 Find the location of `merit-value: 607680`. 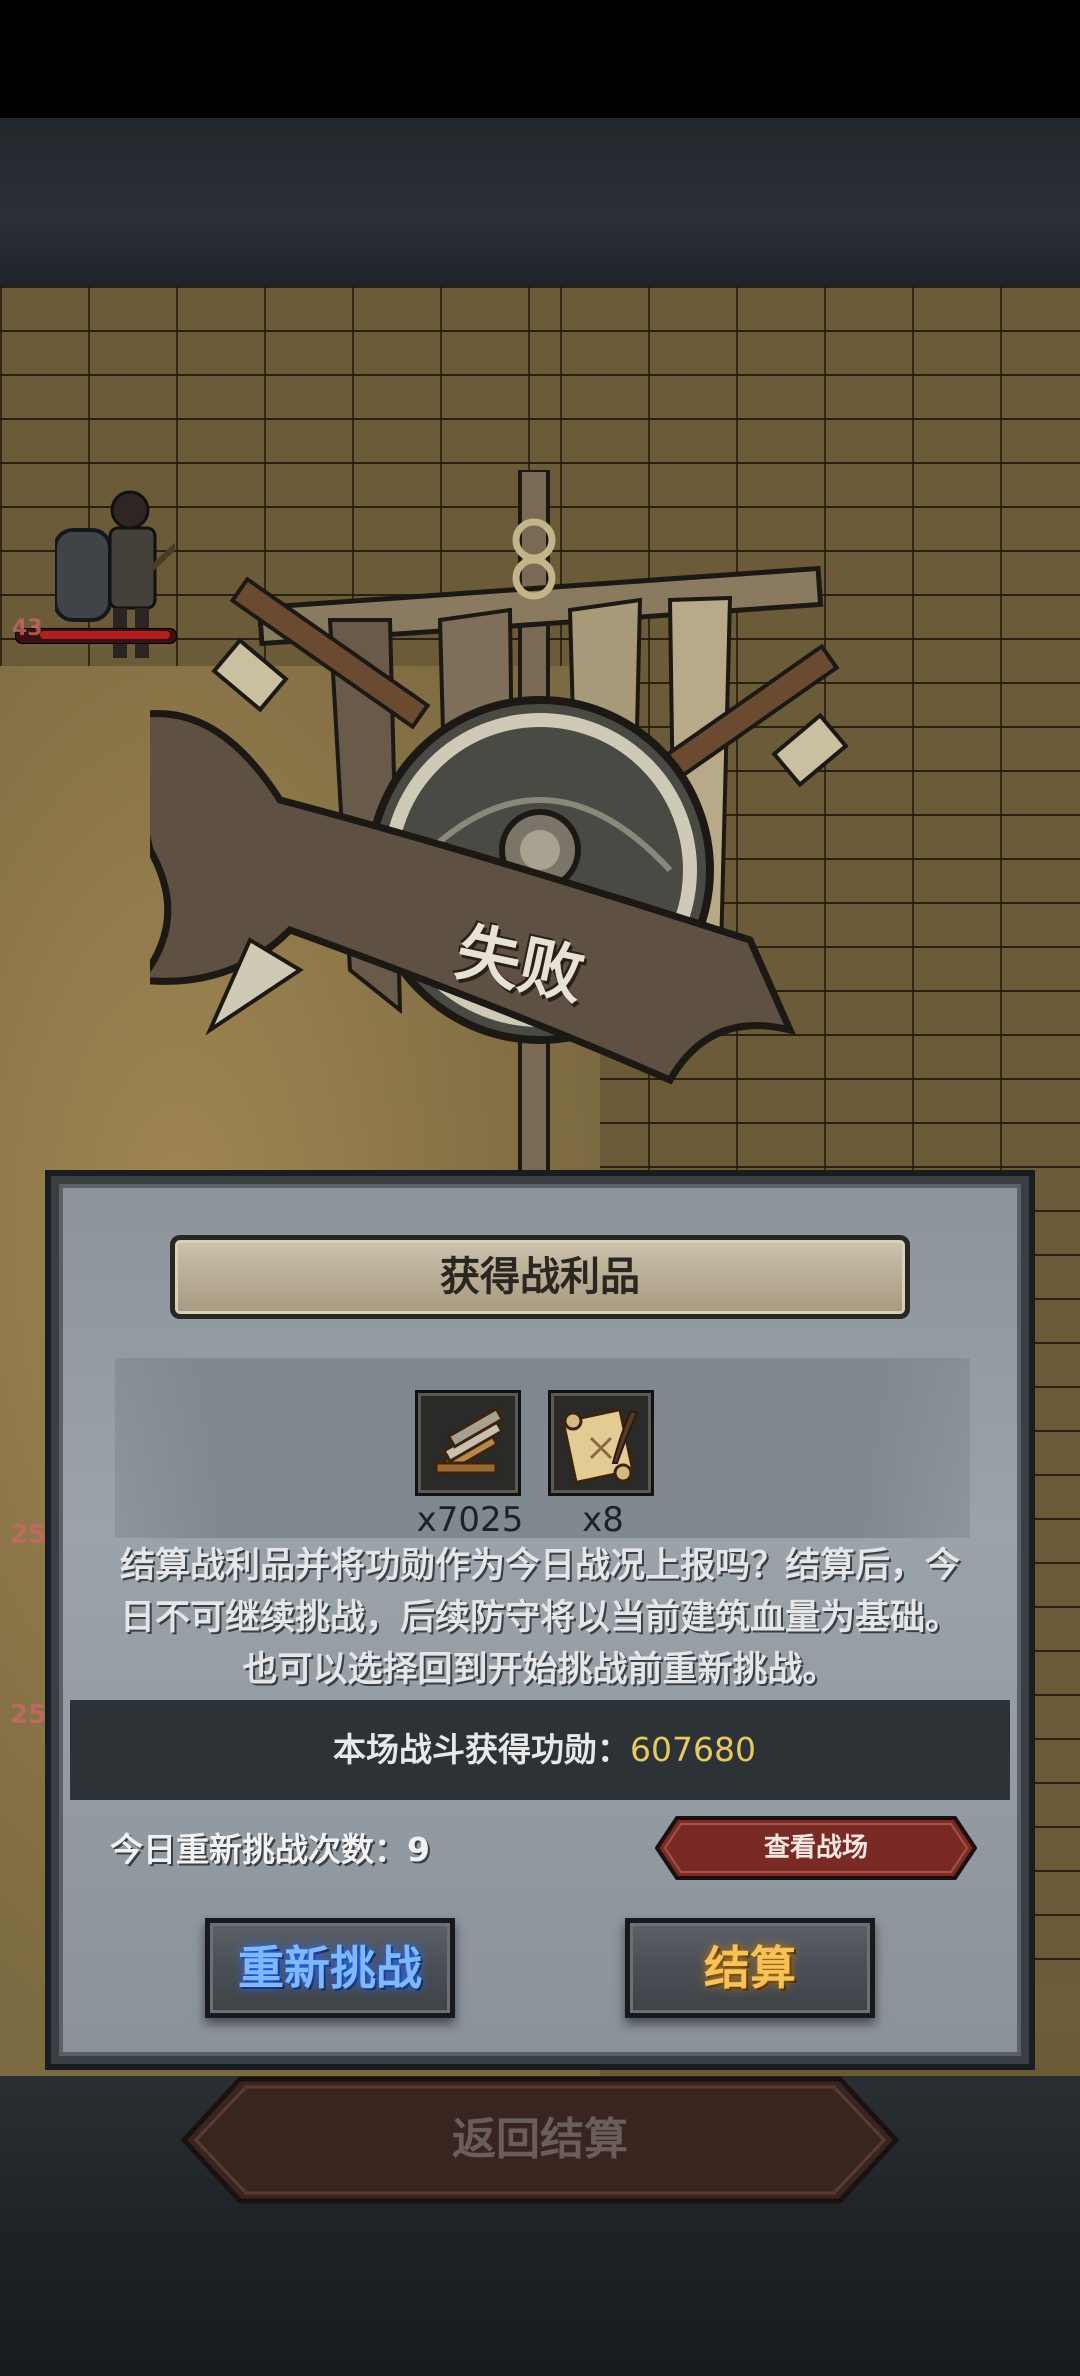

merit-value: 607680 is located at coordinates (693, 1749).